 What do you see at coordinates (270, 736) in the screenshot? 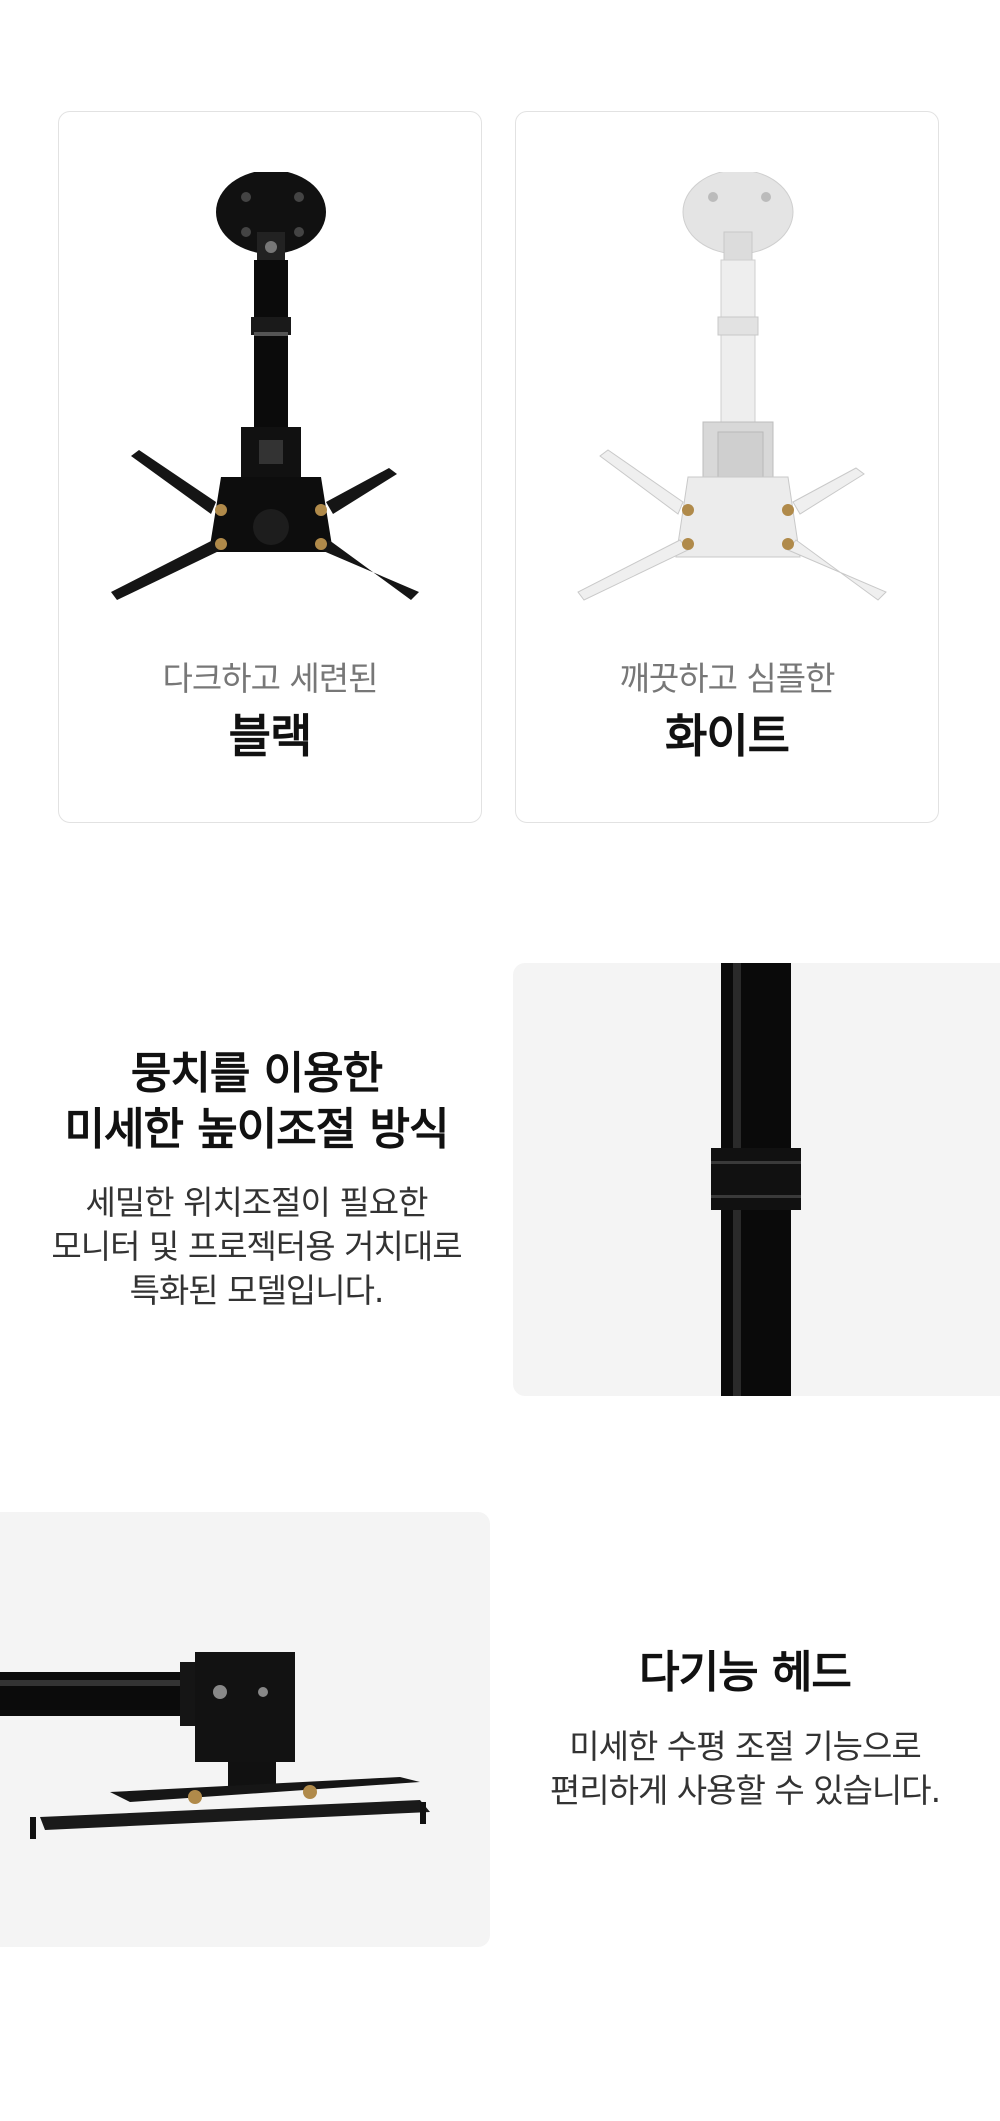
I see `variant-name: 블랙` at bounding box center [270, 736].